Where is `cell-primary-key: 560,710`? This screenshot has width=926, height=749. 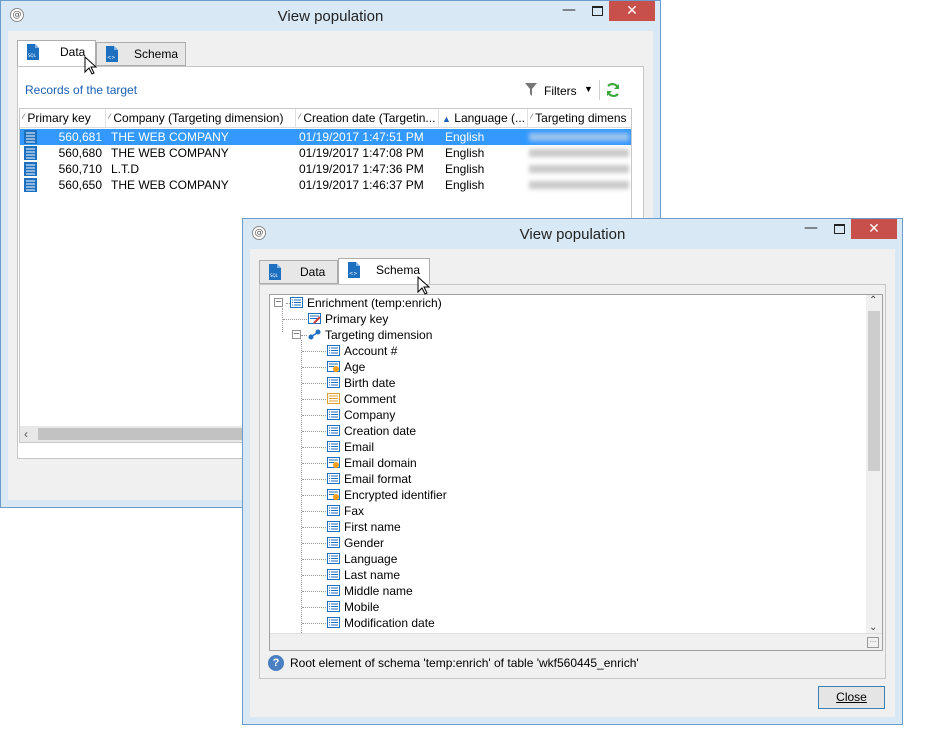 cell-primary-key: 560,710 is located at coordinates (80, 169).